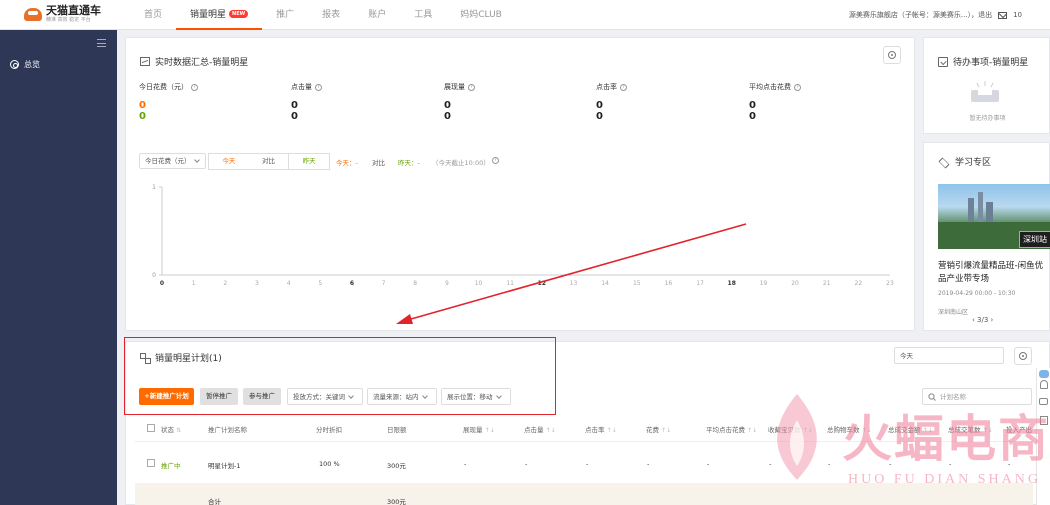 The height and width of the screenshot is (505, 1050). I want to click on seg-today: 今天, so click(229, 161).